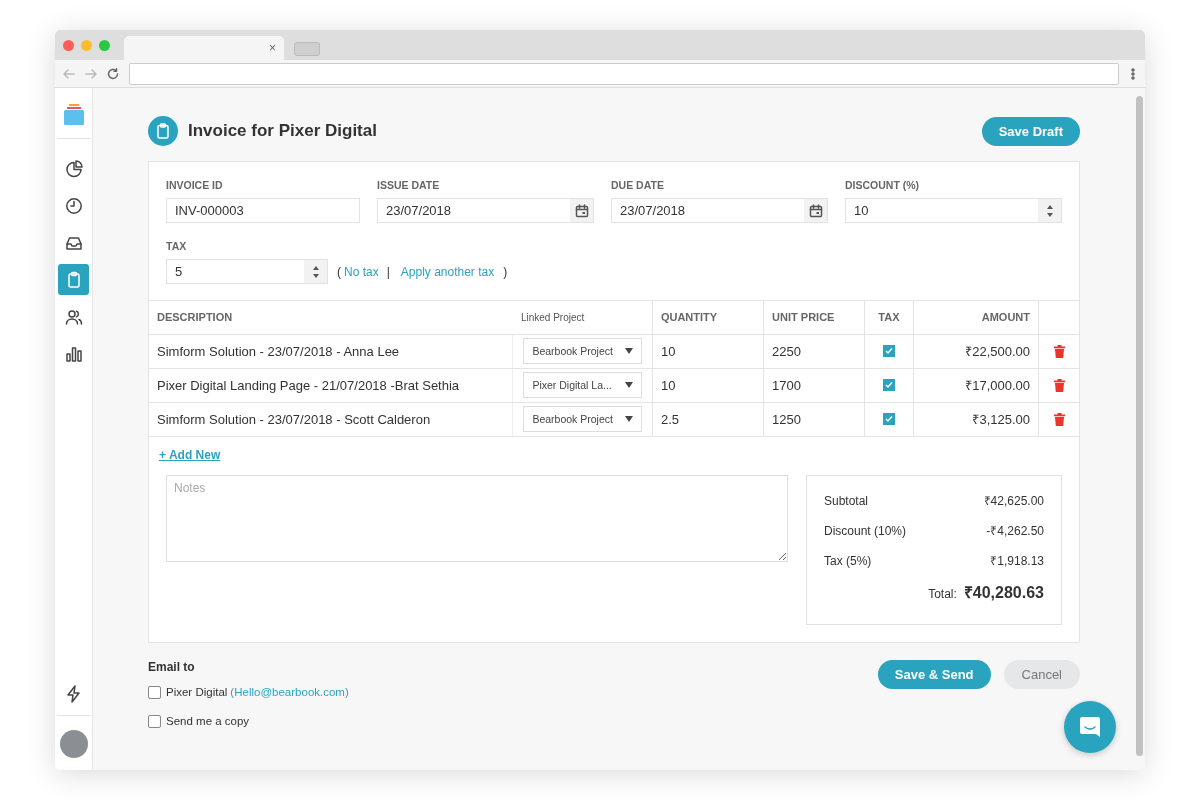 The width and height of the screenshot is (1200, 800). What do you see at coordinates (308, 385) in the screenshot?
I see `table-cell: Pixer Digital Landing Page - 21/07/2018 -Brat Sethia` at bounding box center [308, 385].